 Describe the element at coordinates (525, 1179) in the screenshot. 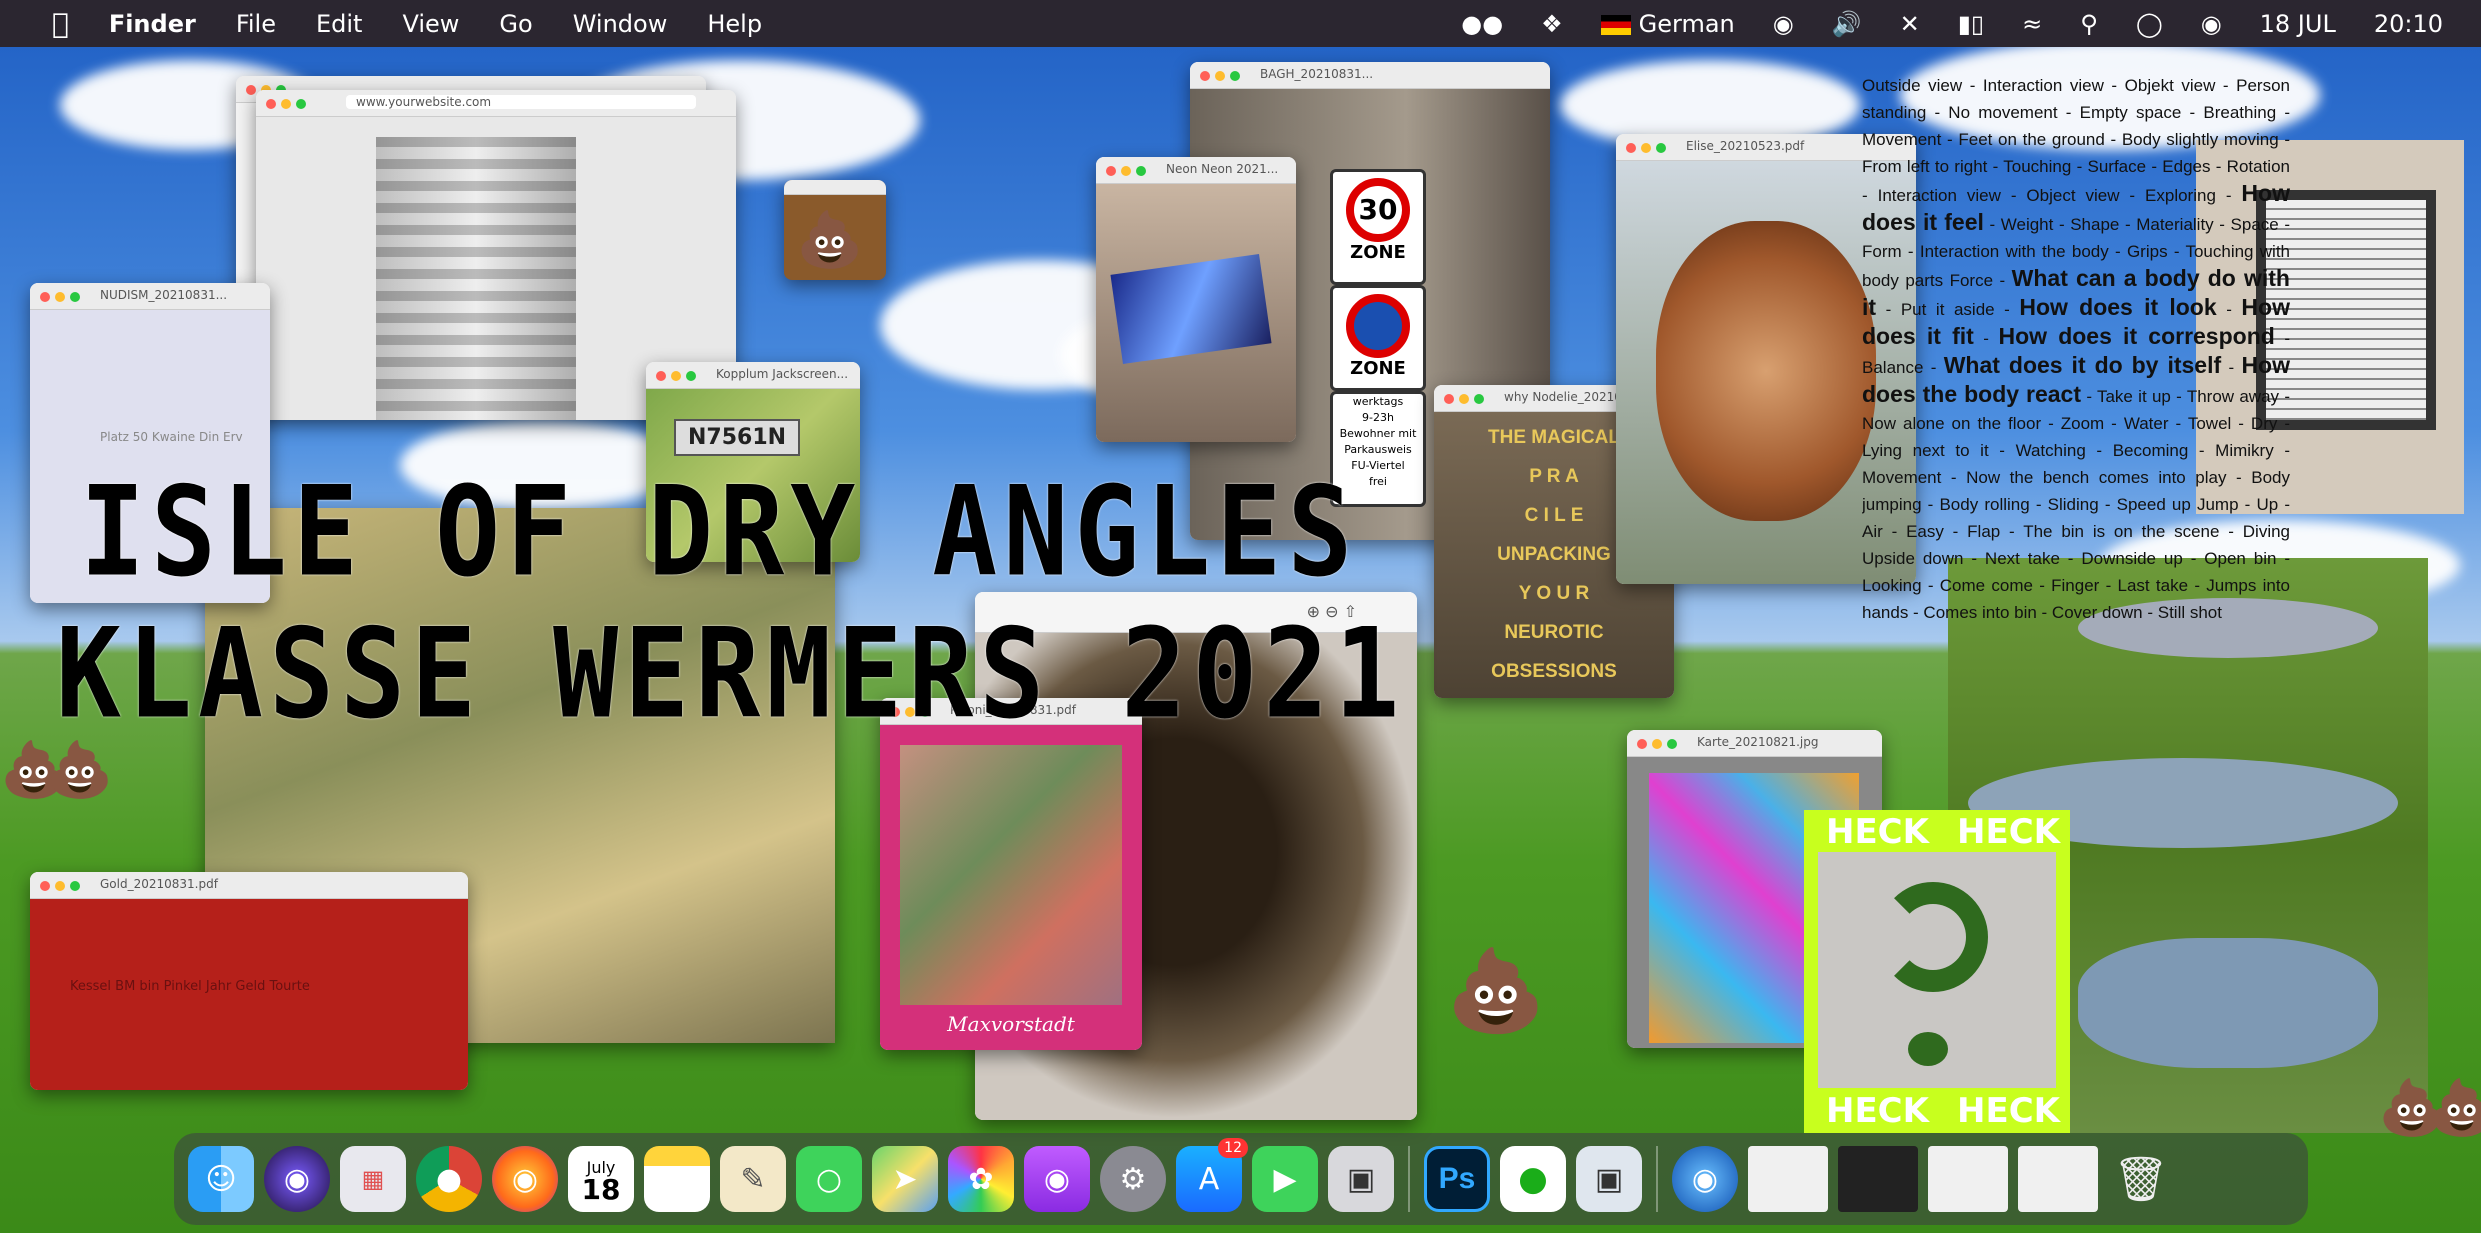

I see `firefox-icon: ◉` at that location.